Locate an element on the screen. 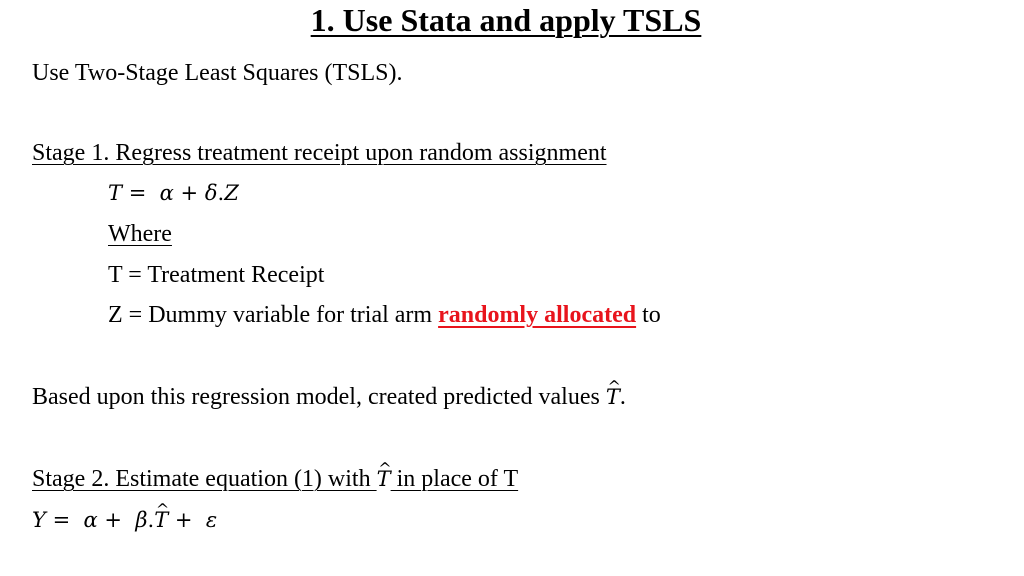 This screenshot has height=576, width=1024. eq2-equals: = is located at coordinates (61, 520).